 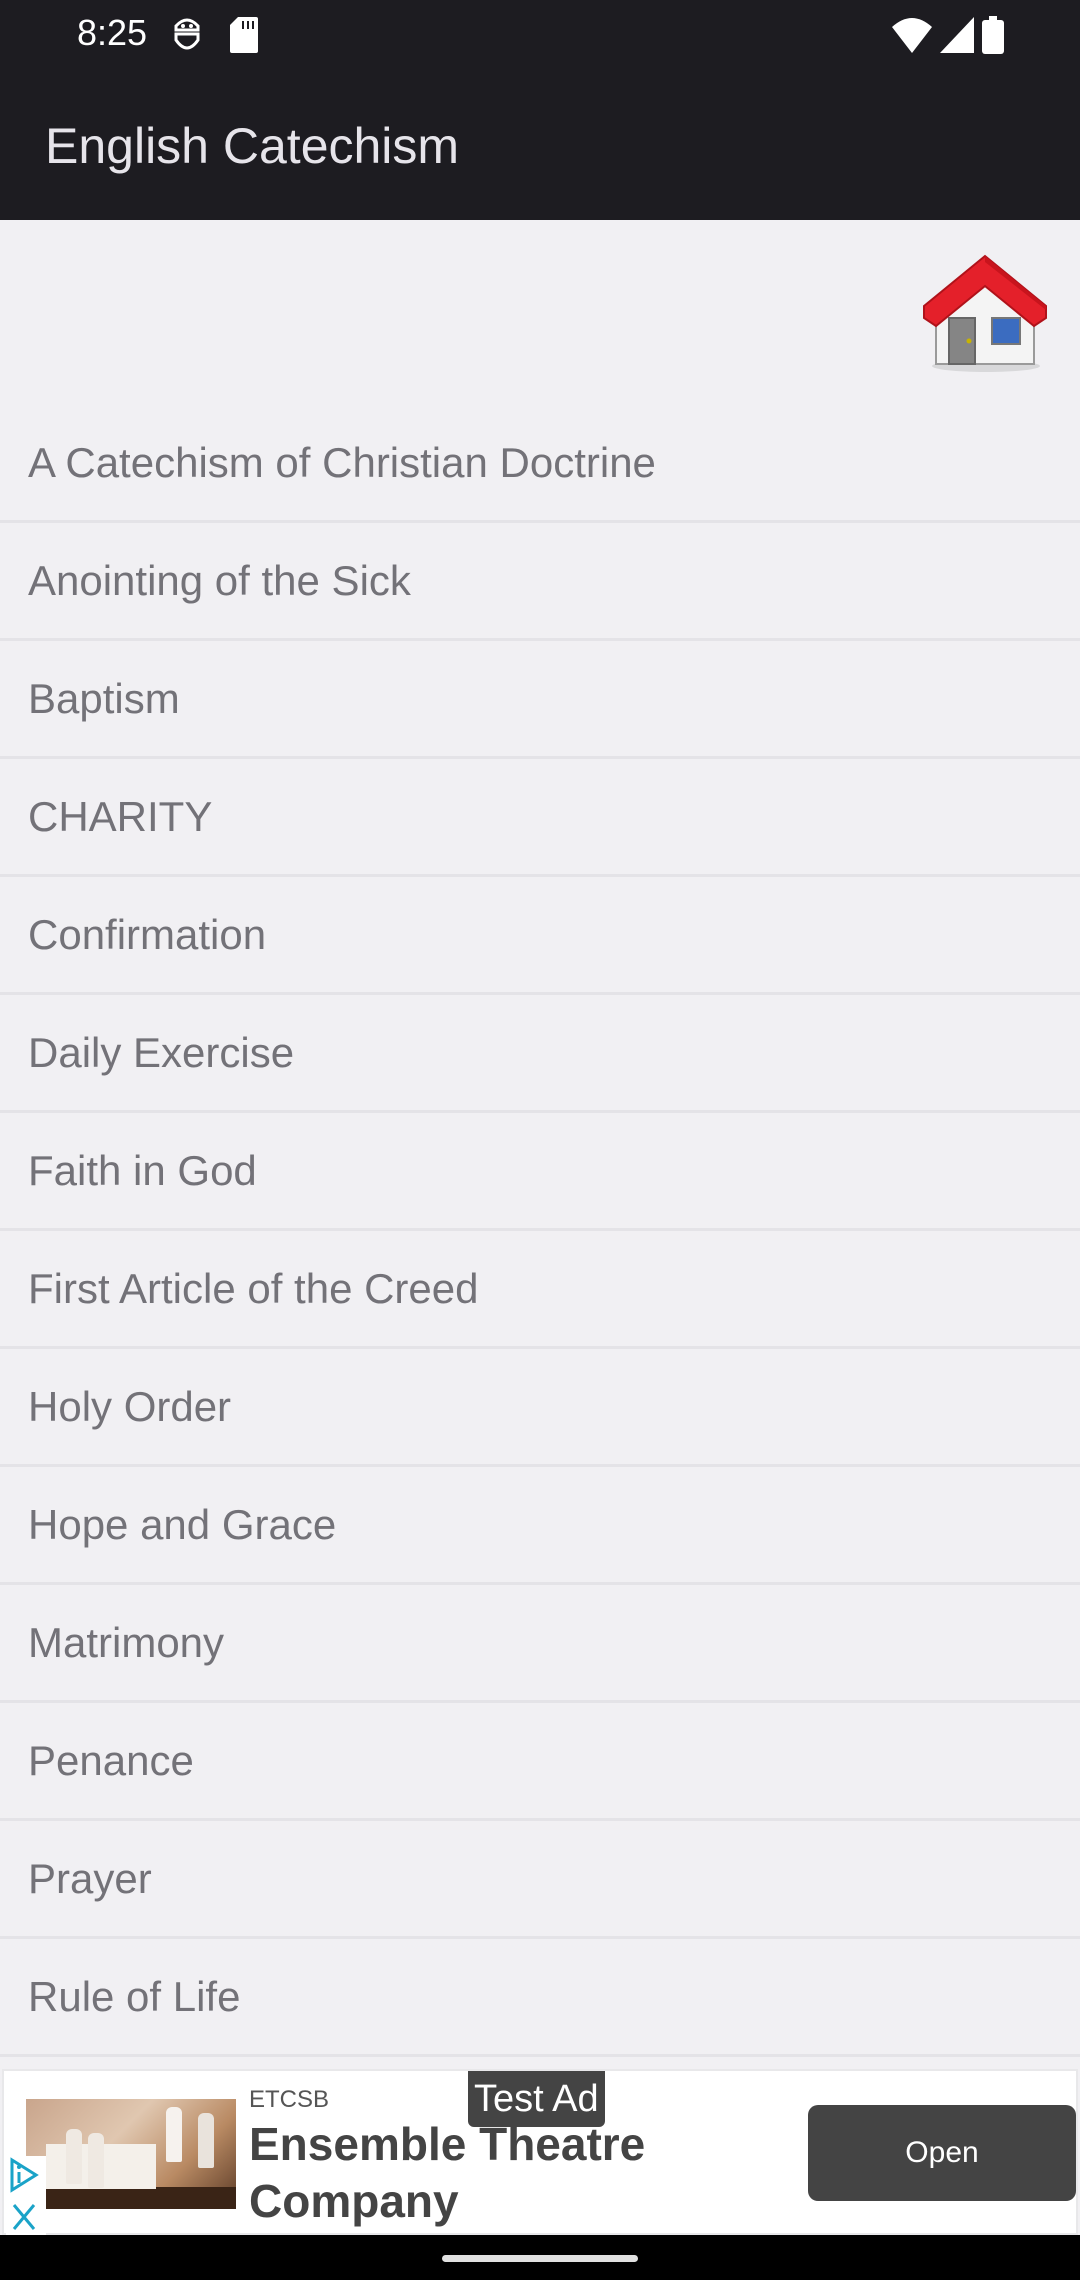 What do you see at coordinates (244, 37) in the screenshot?
I see `sd-card-icon` at bounding box center [244, 37].